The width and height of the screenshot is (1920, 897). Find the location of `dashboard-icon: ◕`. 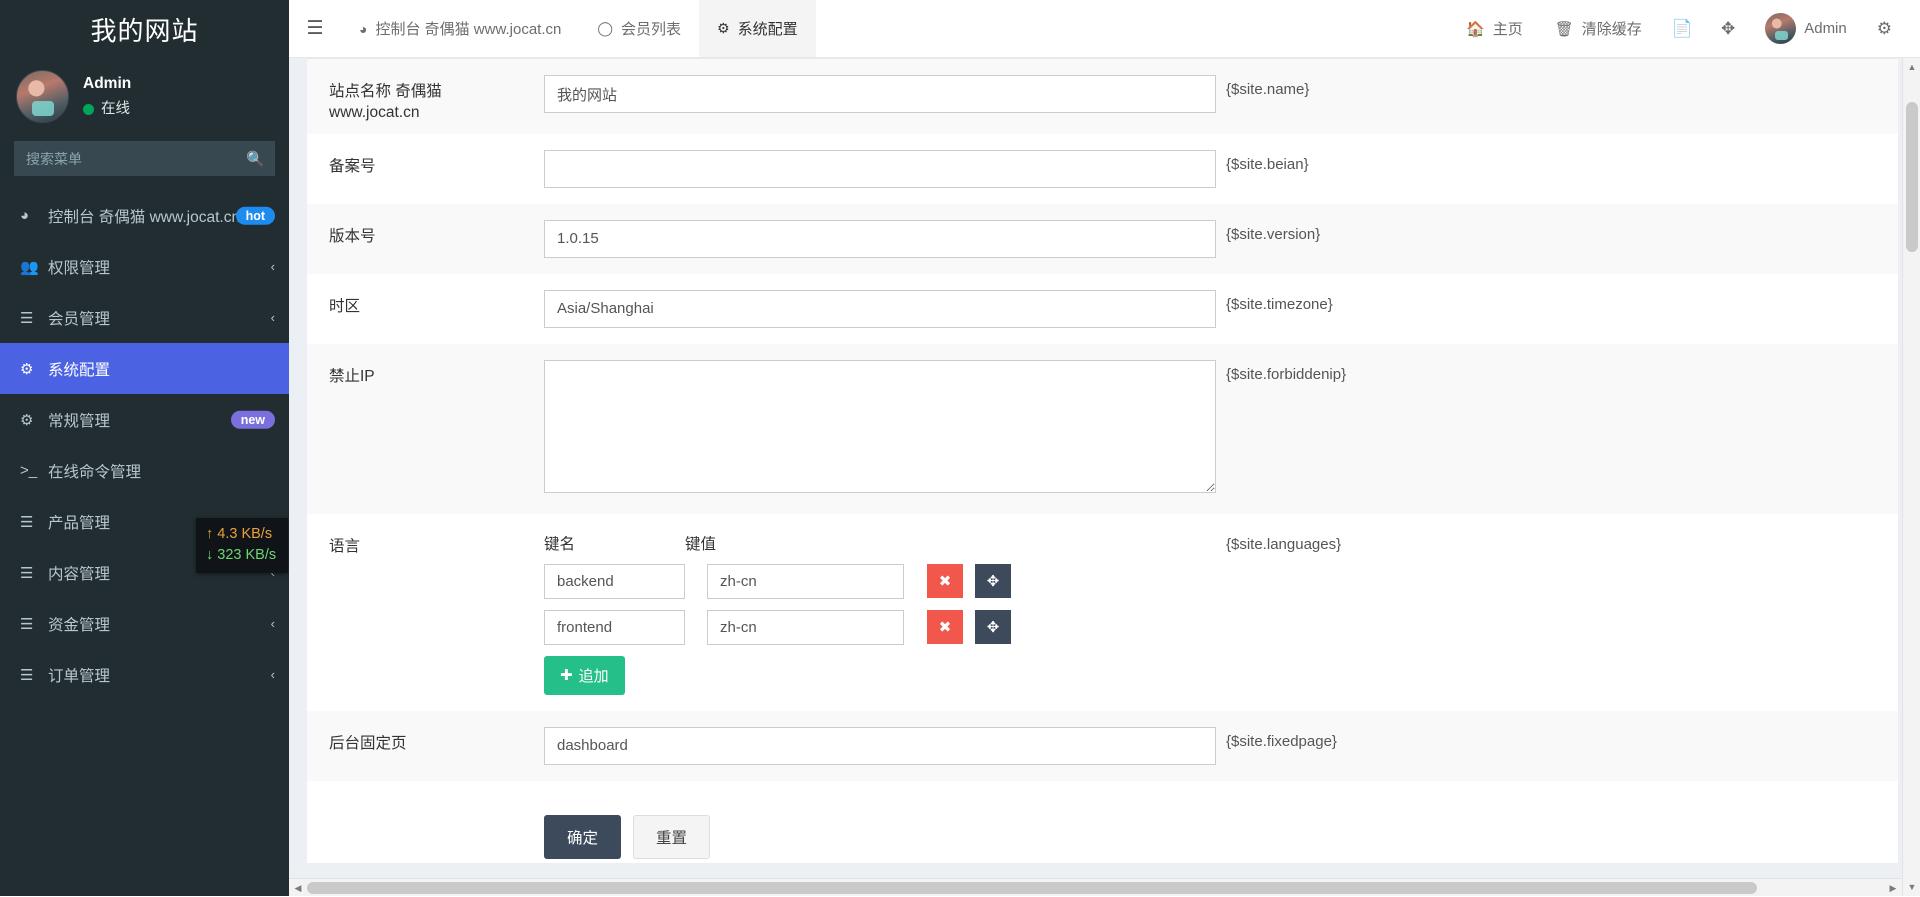

dashboard-icon: ◕ is located at coordinates (363, 28).